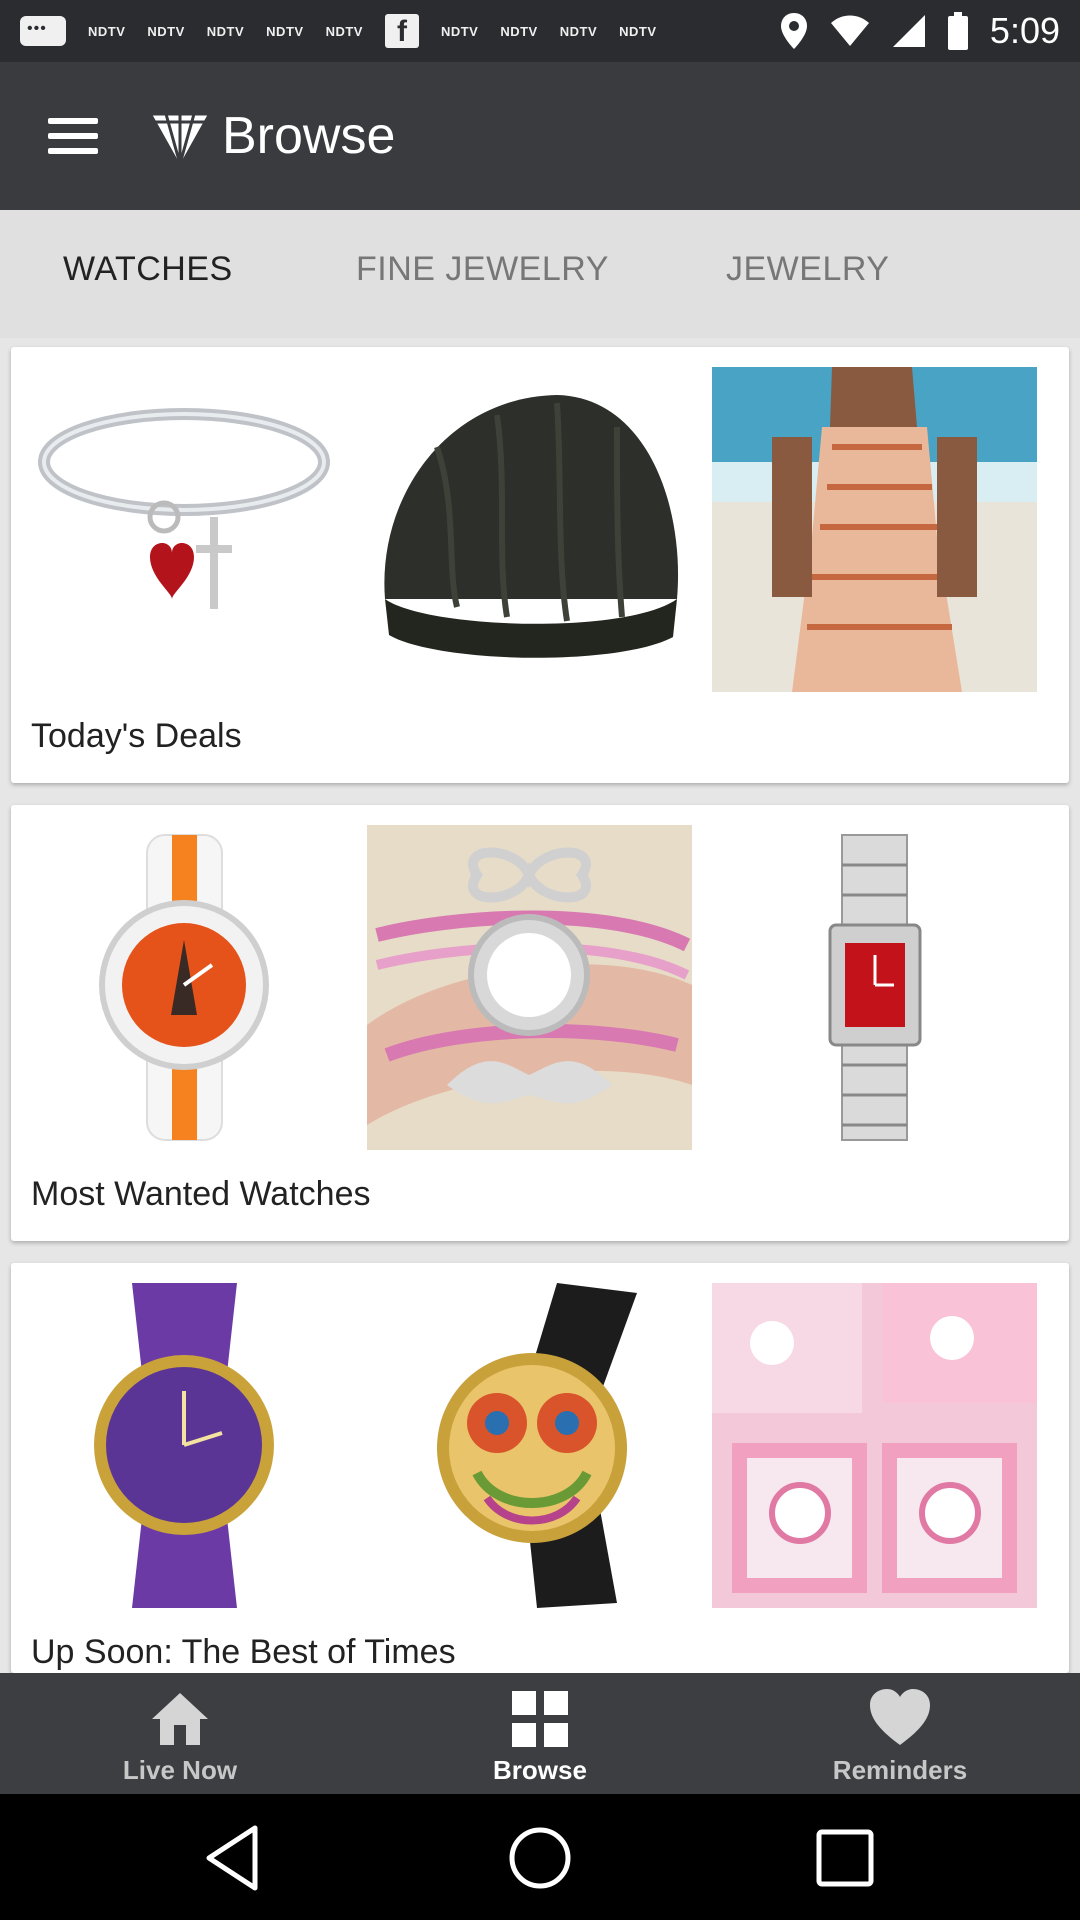 The width and height of the screenshot is (1080, 1920). Describe the element at coordinates (309, 136) in the screenshot. I see `page-title: Browse` at that location.